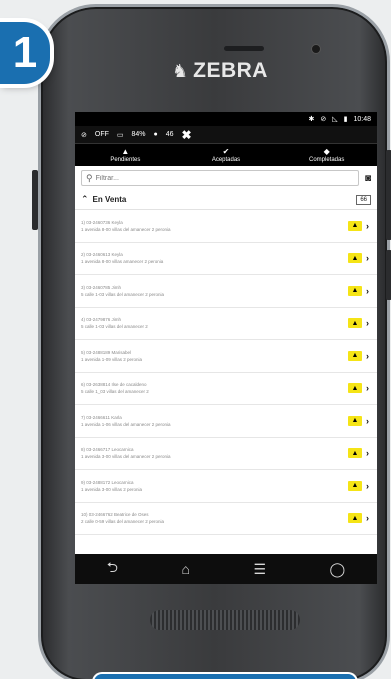 The image size is (391, 679). Describe the element at coordinates (101, 417) in the screenshot. I see `list-item-title: 7) 03-2466611 Karla` at that location.